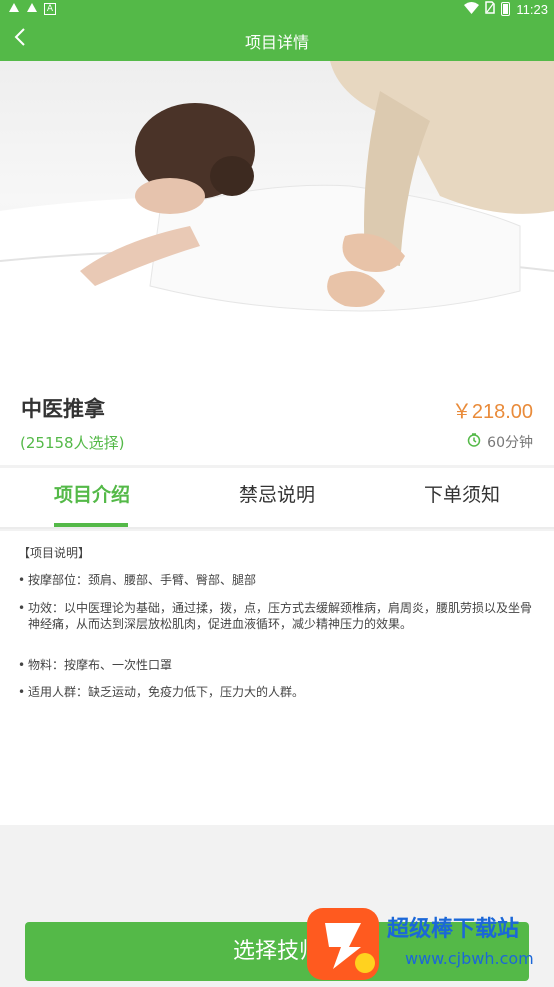 The height and width of the screenshot is (987, 554). I want to click on content-item-materials: 物料：按摩布、一次性口罩, so click(279, 665).